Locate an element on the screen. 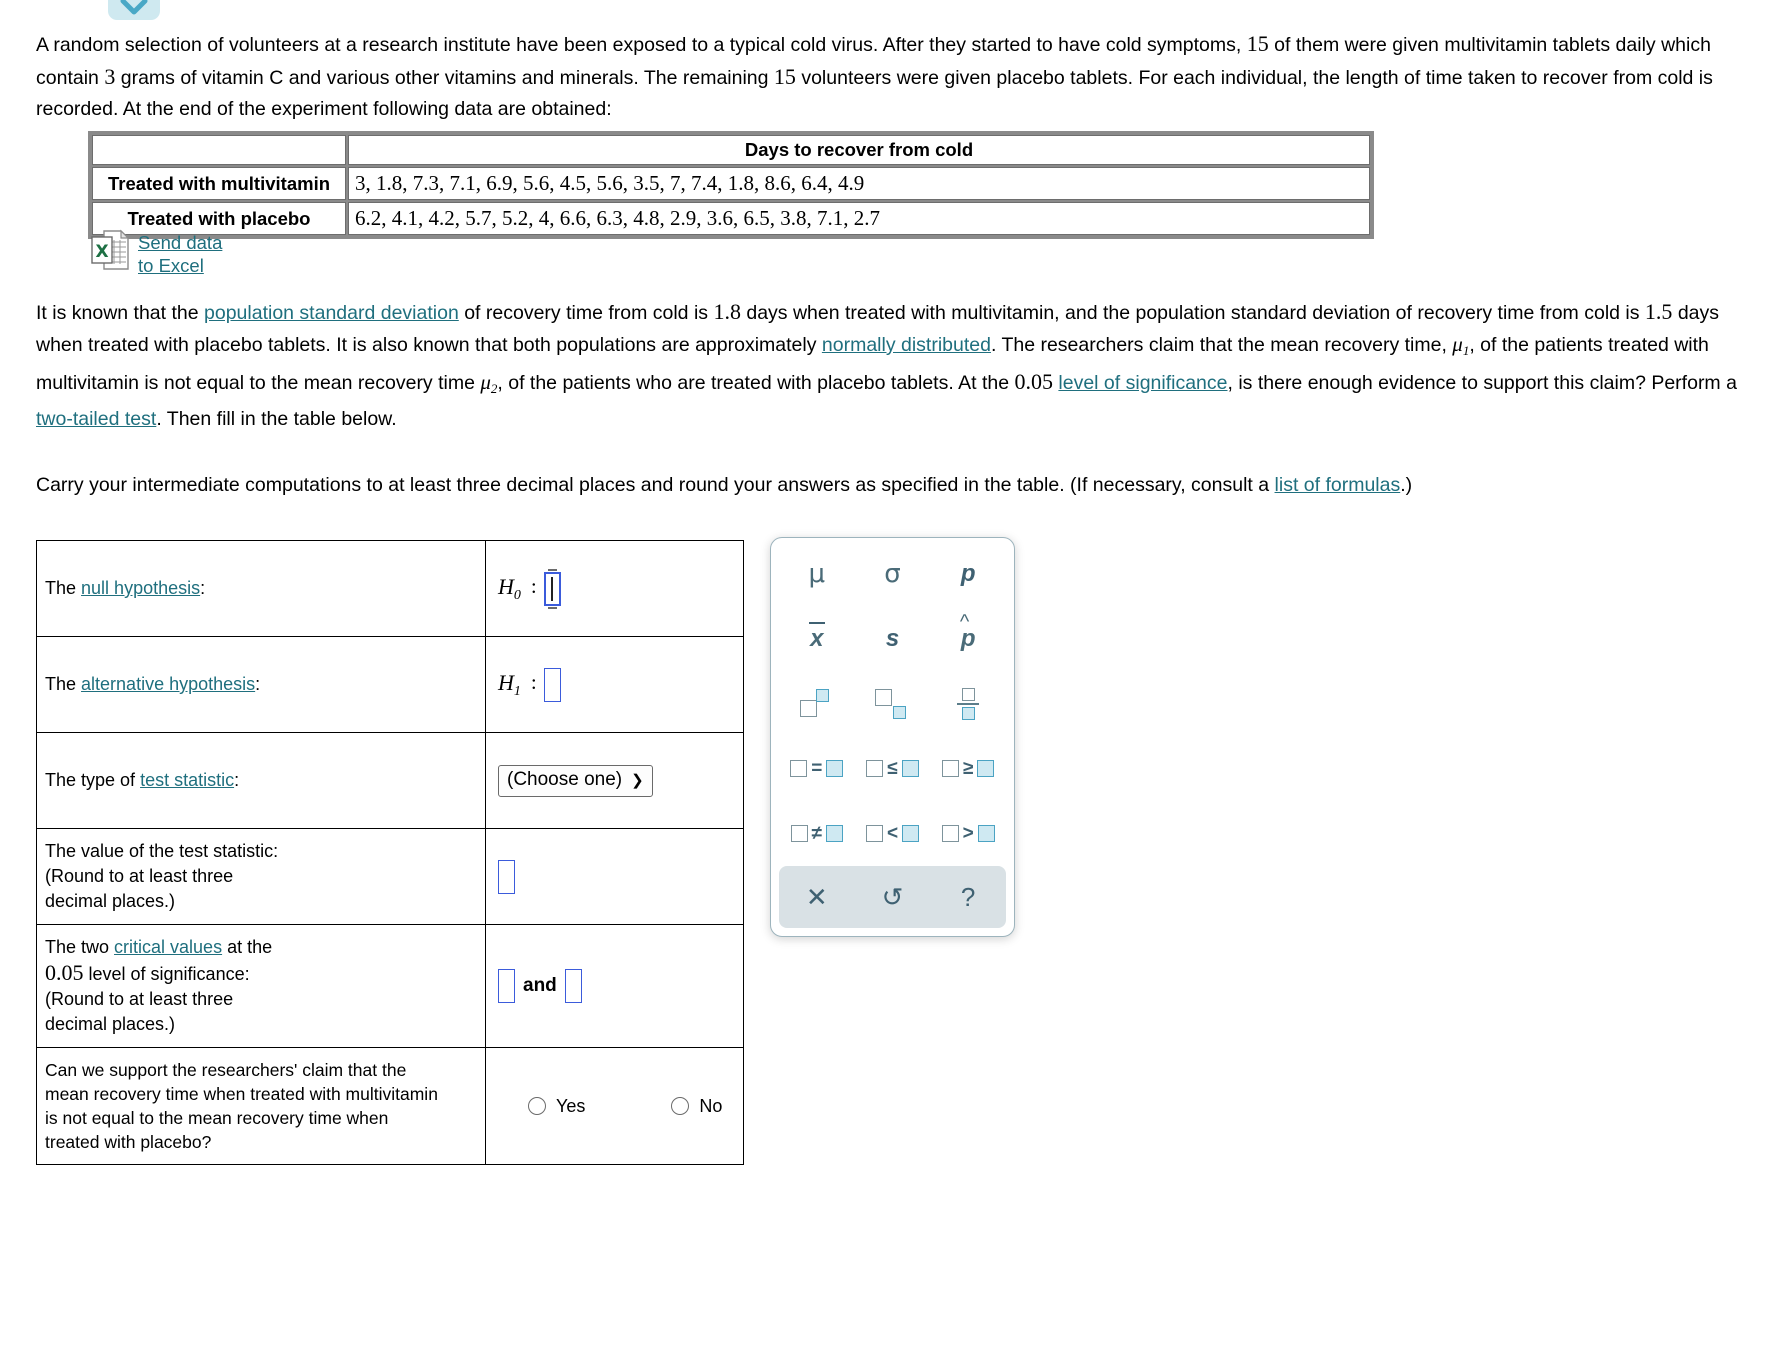 The image size is (1780, 1358). x-bar-symbol: x is located at coordinates (817, 637).